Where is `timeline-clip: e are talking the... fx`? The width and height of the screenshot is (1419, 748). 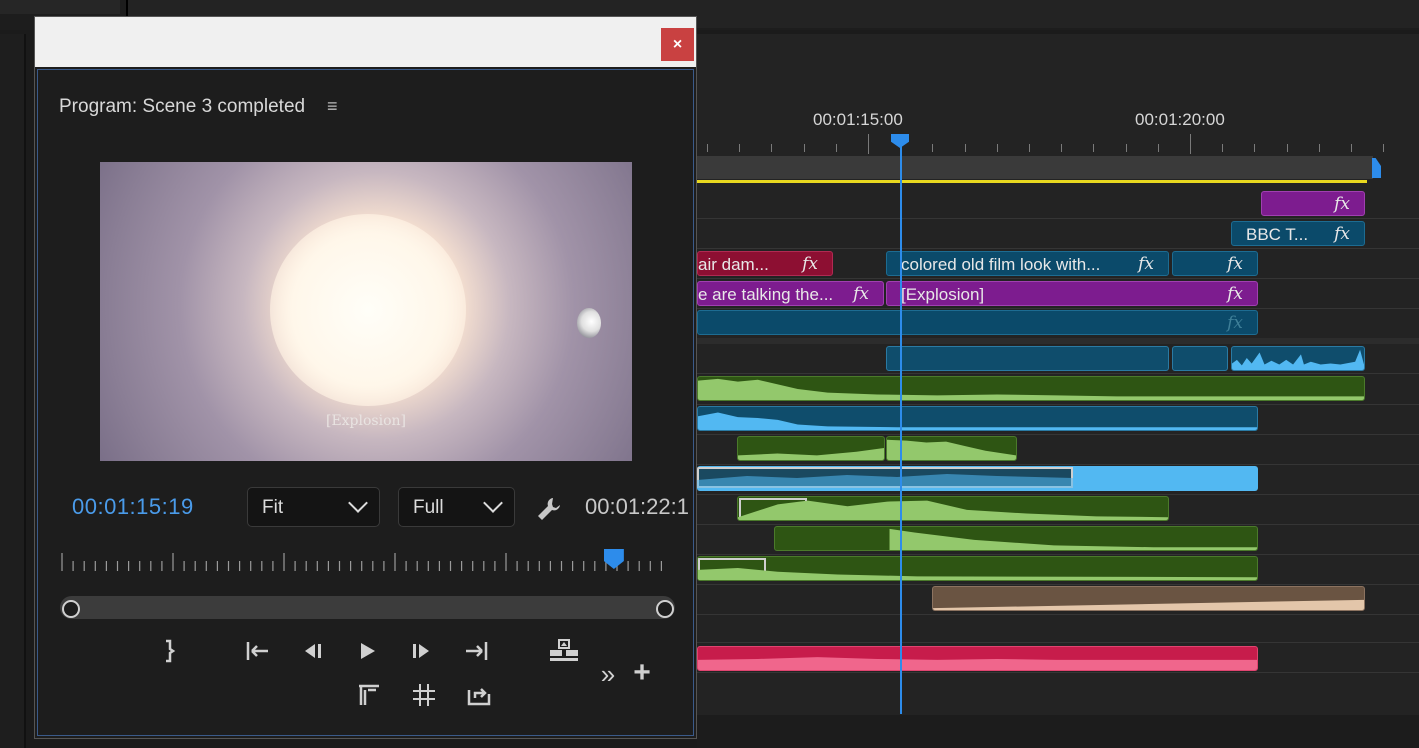
timeline-clip: e are talking the... fx is located at coordinates (790, 293).